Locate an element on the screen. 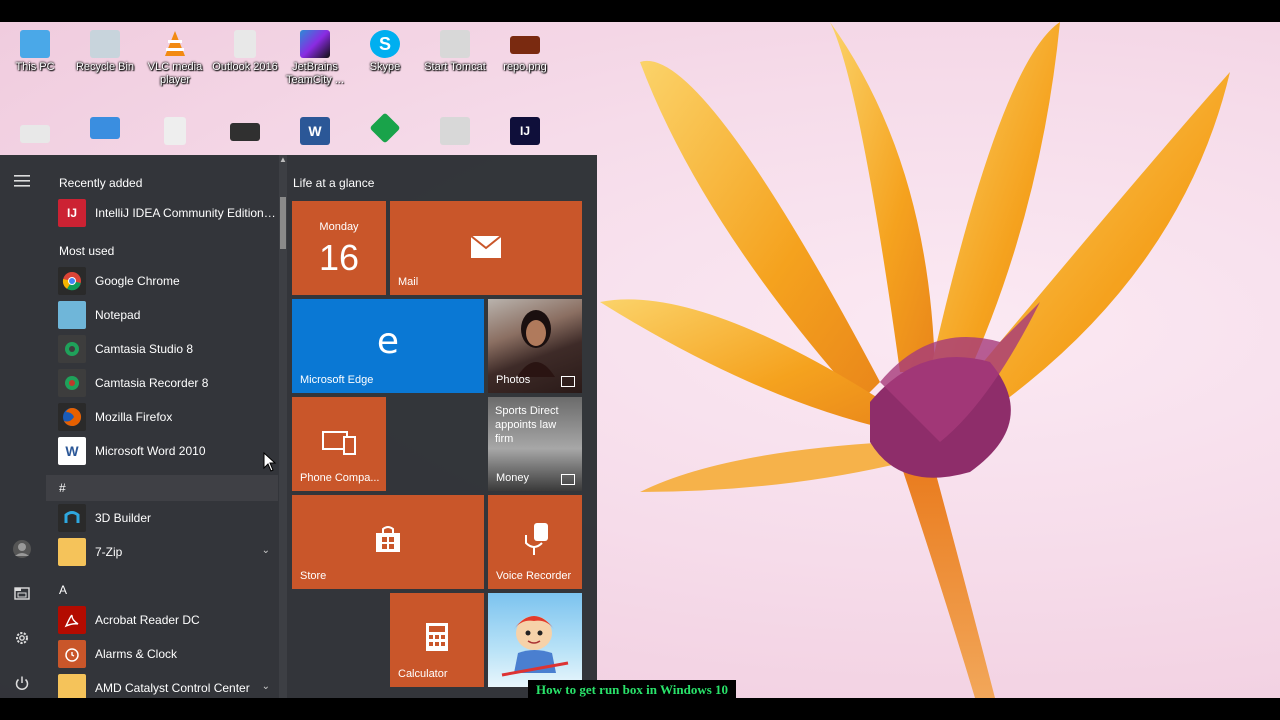  window-icon is located at coordinates (105, 128).